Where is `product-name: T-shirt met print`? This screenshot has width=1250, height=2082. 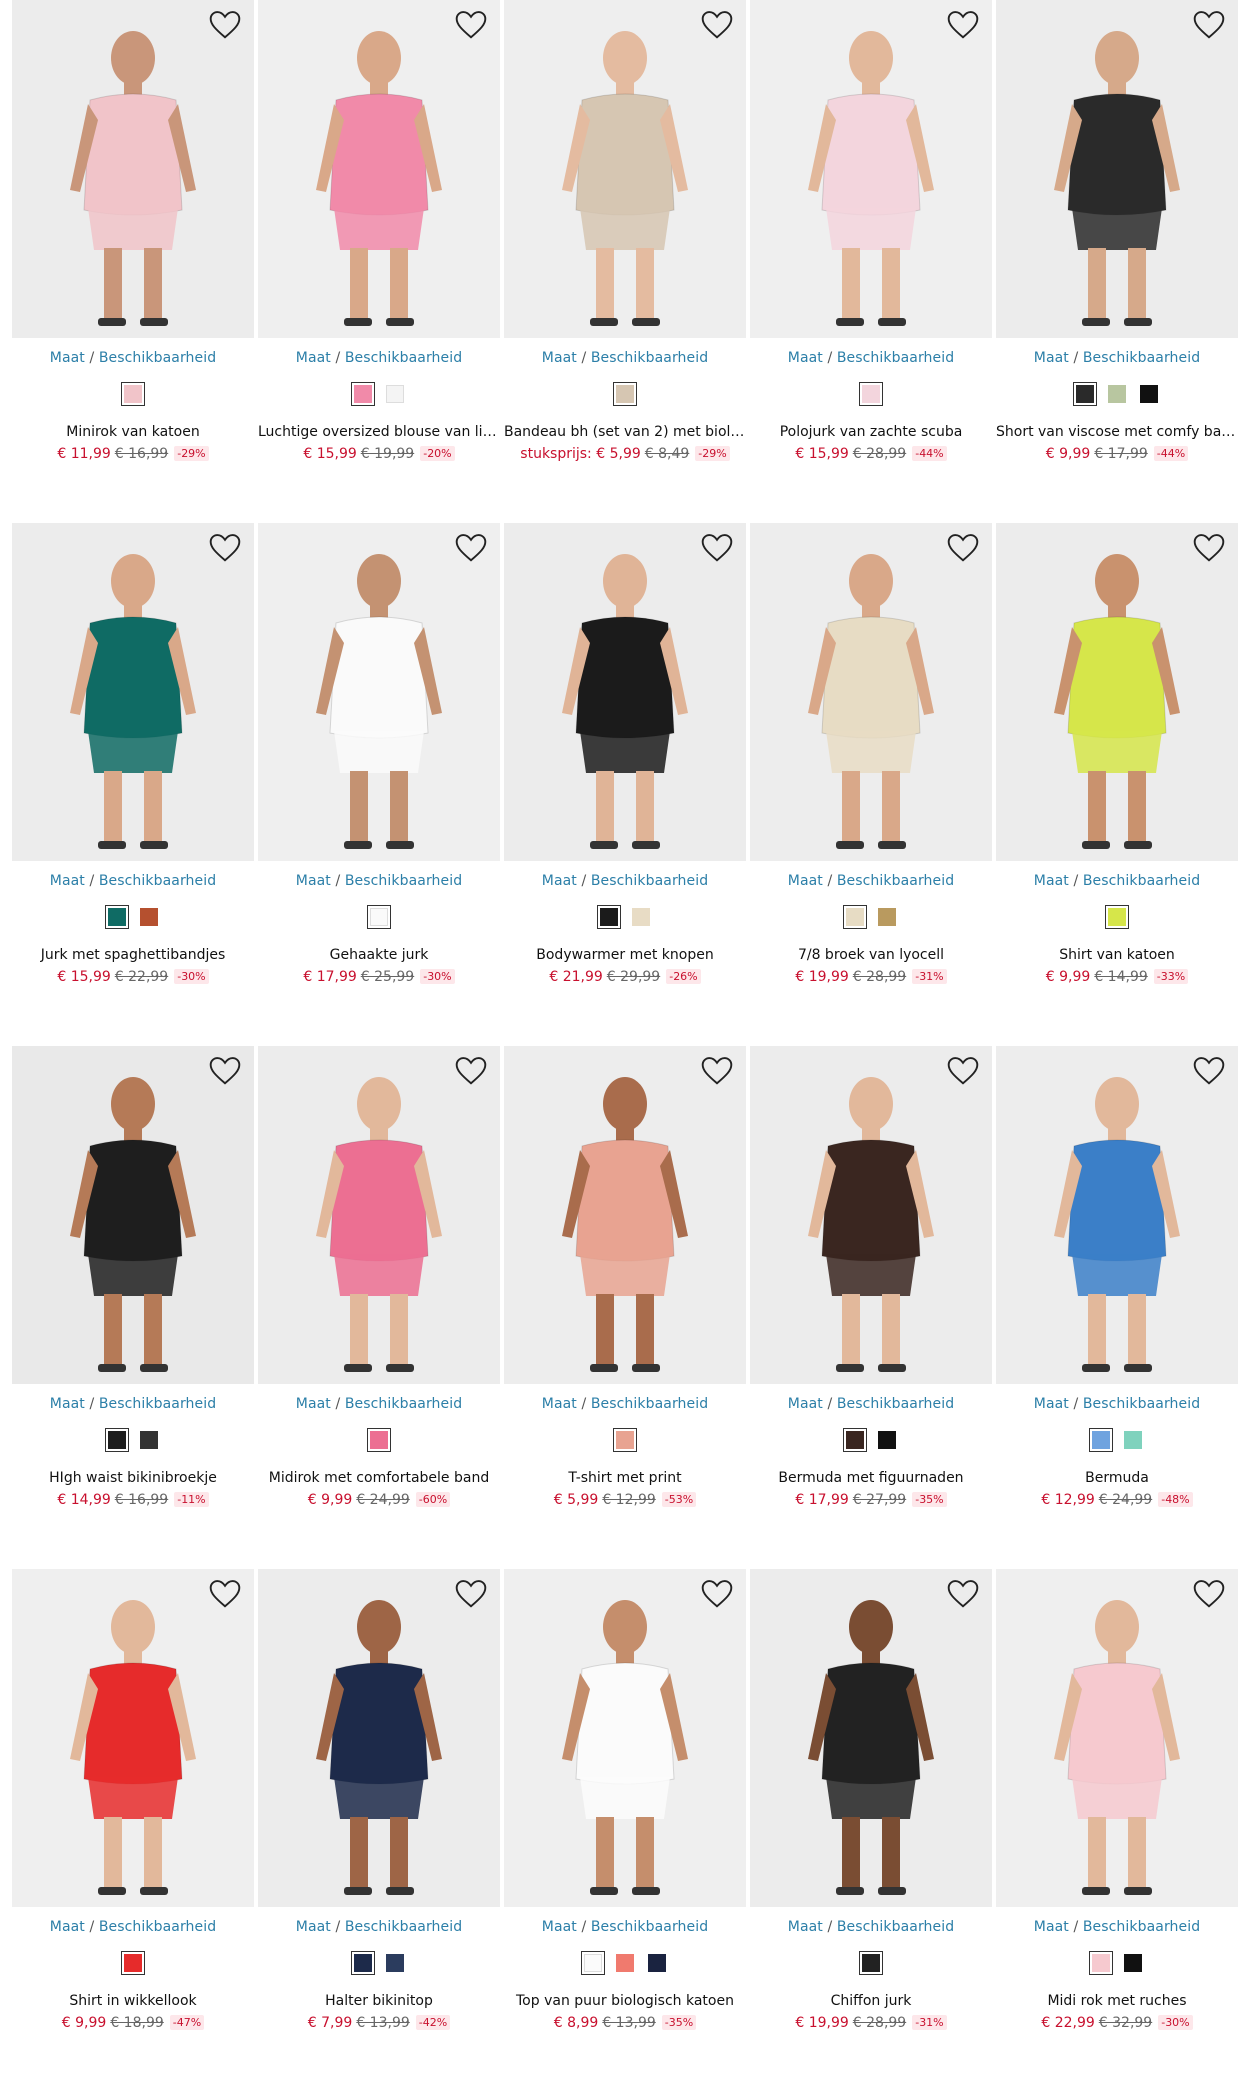
product-name: T-shirt met print is located at coordinates (625, 1478).